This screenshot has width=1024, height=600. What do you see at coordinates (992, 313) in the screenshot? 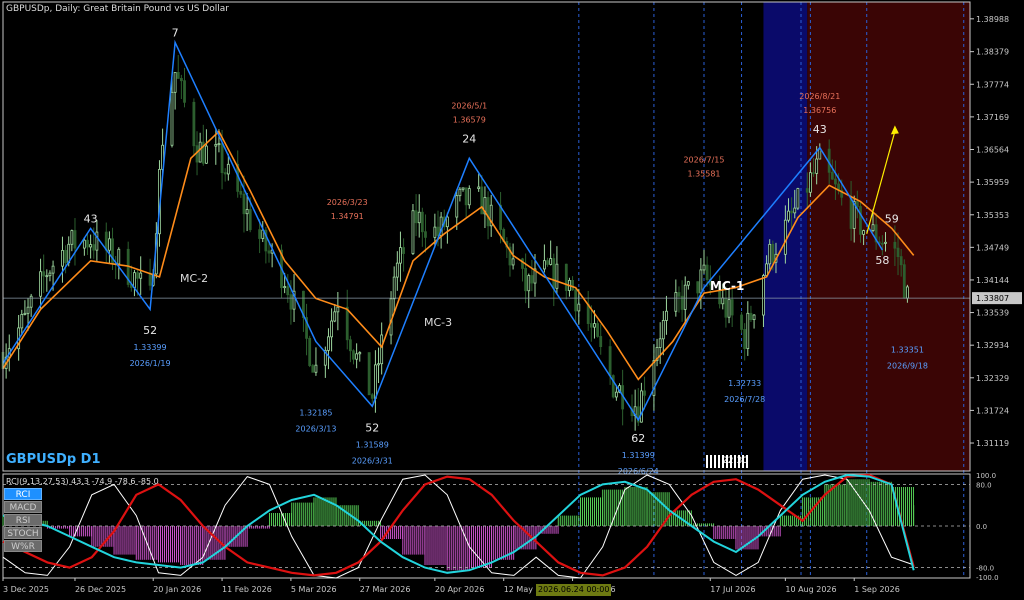
I see `y-tick-label: 1.33539` at bounding box center [992, 313].